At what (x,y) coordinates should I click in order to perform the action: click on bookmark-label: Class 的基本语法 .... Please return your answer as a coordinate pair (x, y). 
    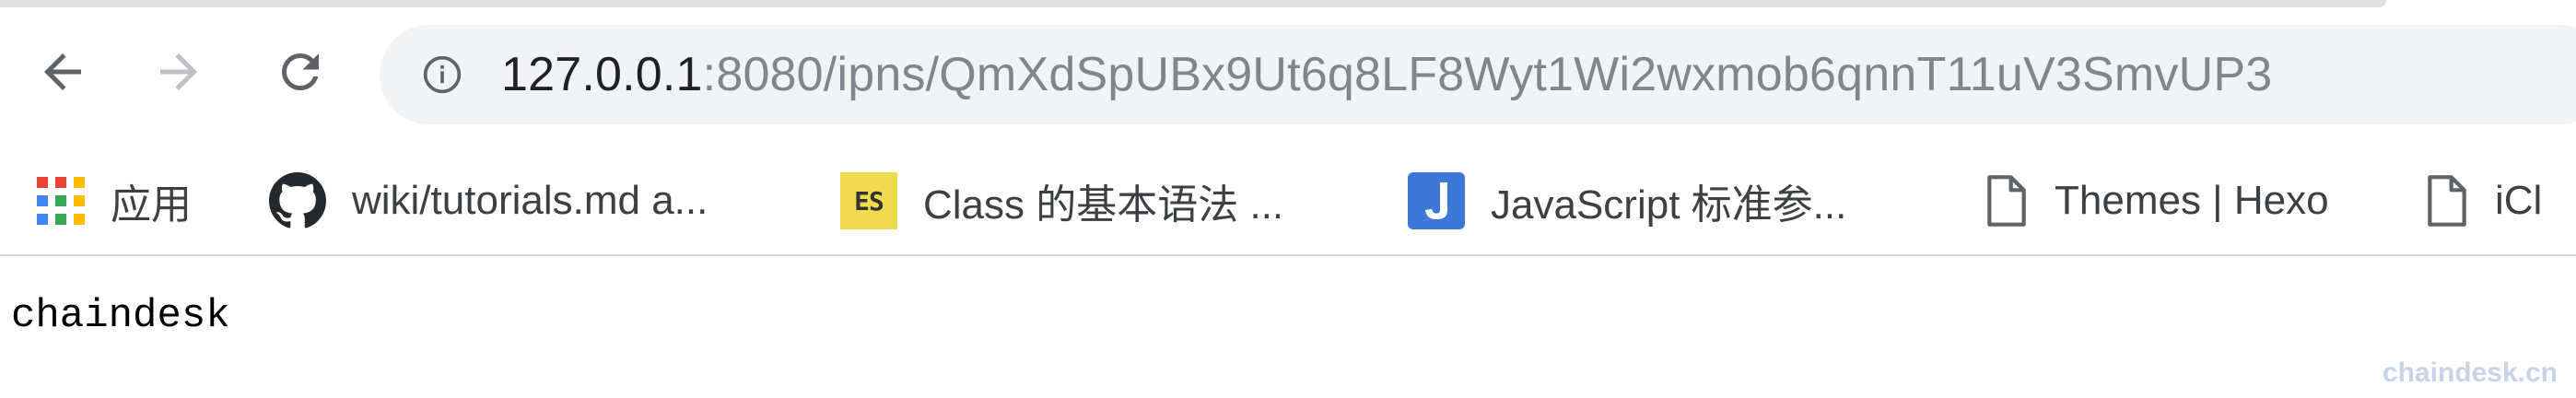
    Looking at the image, I should click on (1103, 205).